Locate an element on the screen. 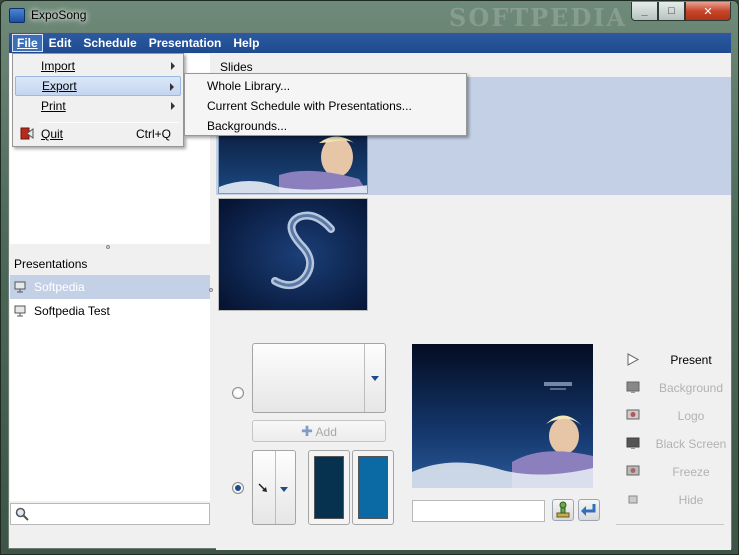 The width and height of the screenshot is (739, 555). close-button: ✕ is located at coordinates (708, 11).